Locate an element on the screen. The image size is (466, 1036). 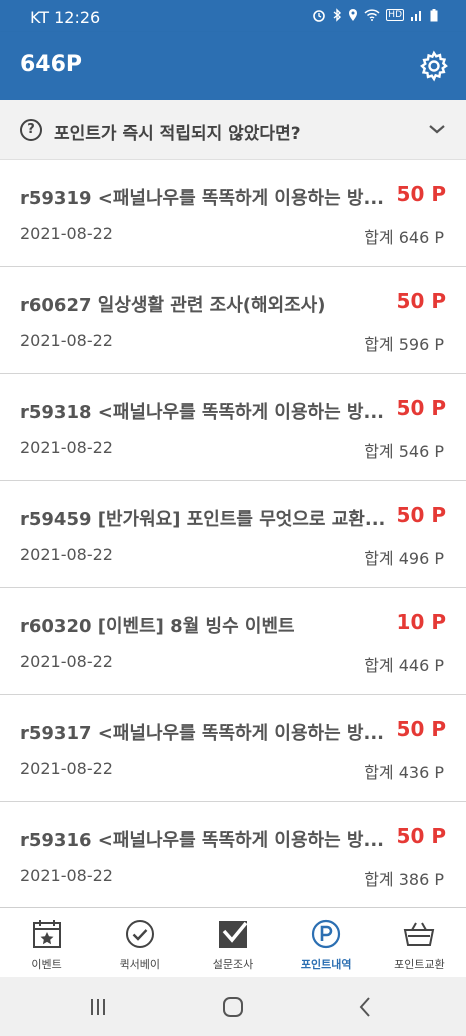
history-title: r60627 일상생활 관련 조사(해외조사) is located at coordinates (173, 305).